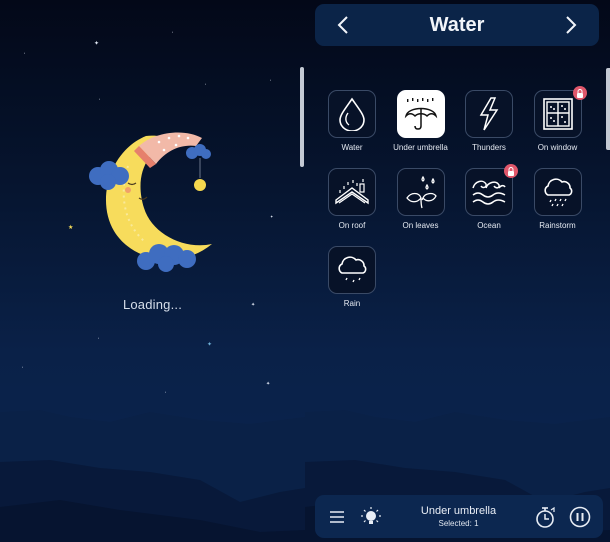 The width and height of the screenshot is (610, 542). I want to click on now-playing: Under umbrella Selected: 1, so click(458, 516).